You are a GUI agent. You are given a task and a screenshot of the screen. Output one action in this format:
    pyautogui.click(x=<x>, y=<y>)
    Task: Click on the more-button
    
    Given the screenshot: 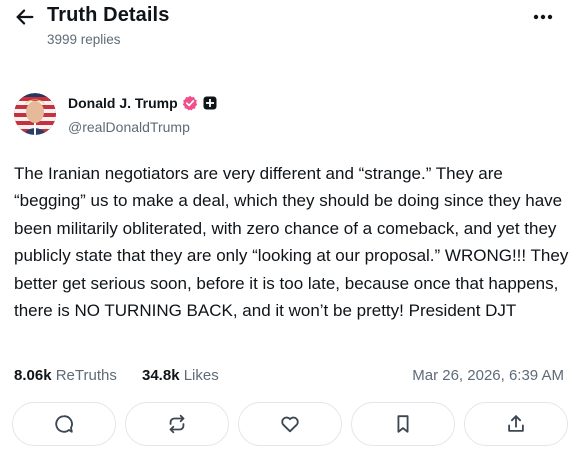 What is the action you would take?
    pyautogui.click(x=543, y=17)
    